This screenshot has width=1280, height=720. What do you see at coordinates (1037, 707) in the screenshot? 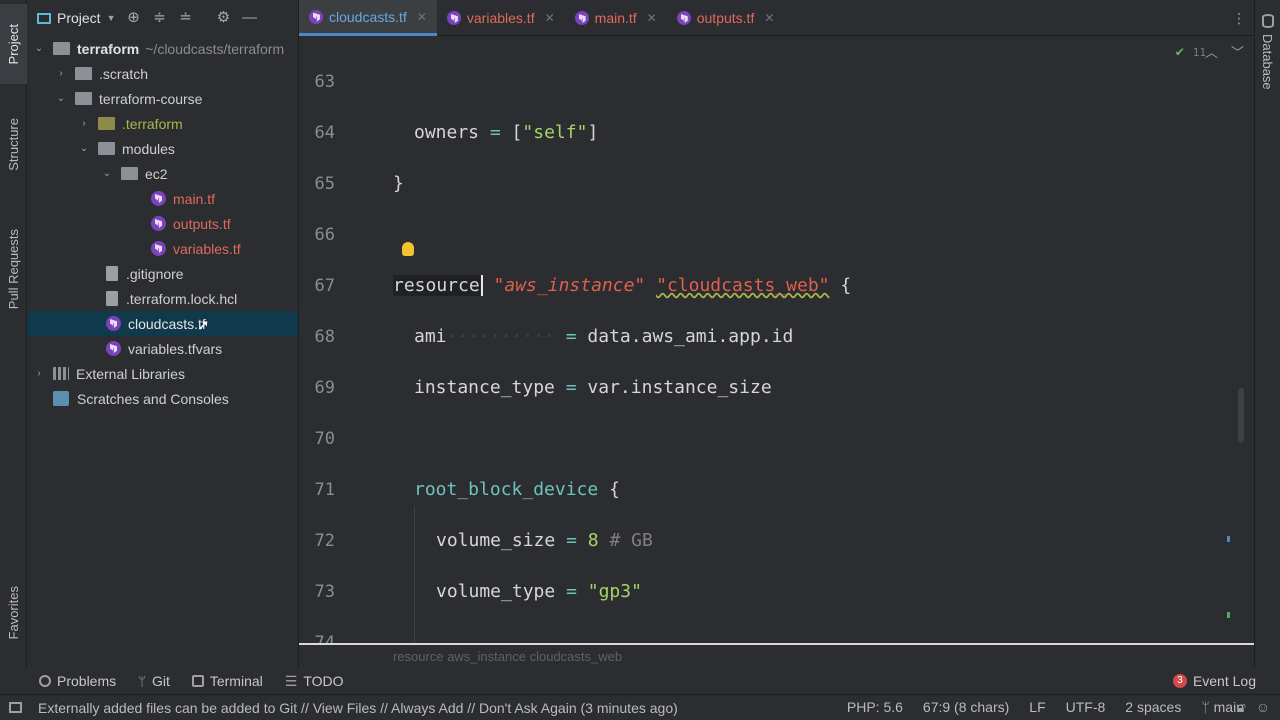
I see `line-separator: LF` at bounding box center [1037, 707].